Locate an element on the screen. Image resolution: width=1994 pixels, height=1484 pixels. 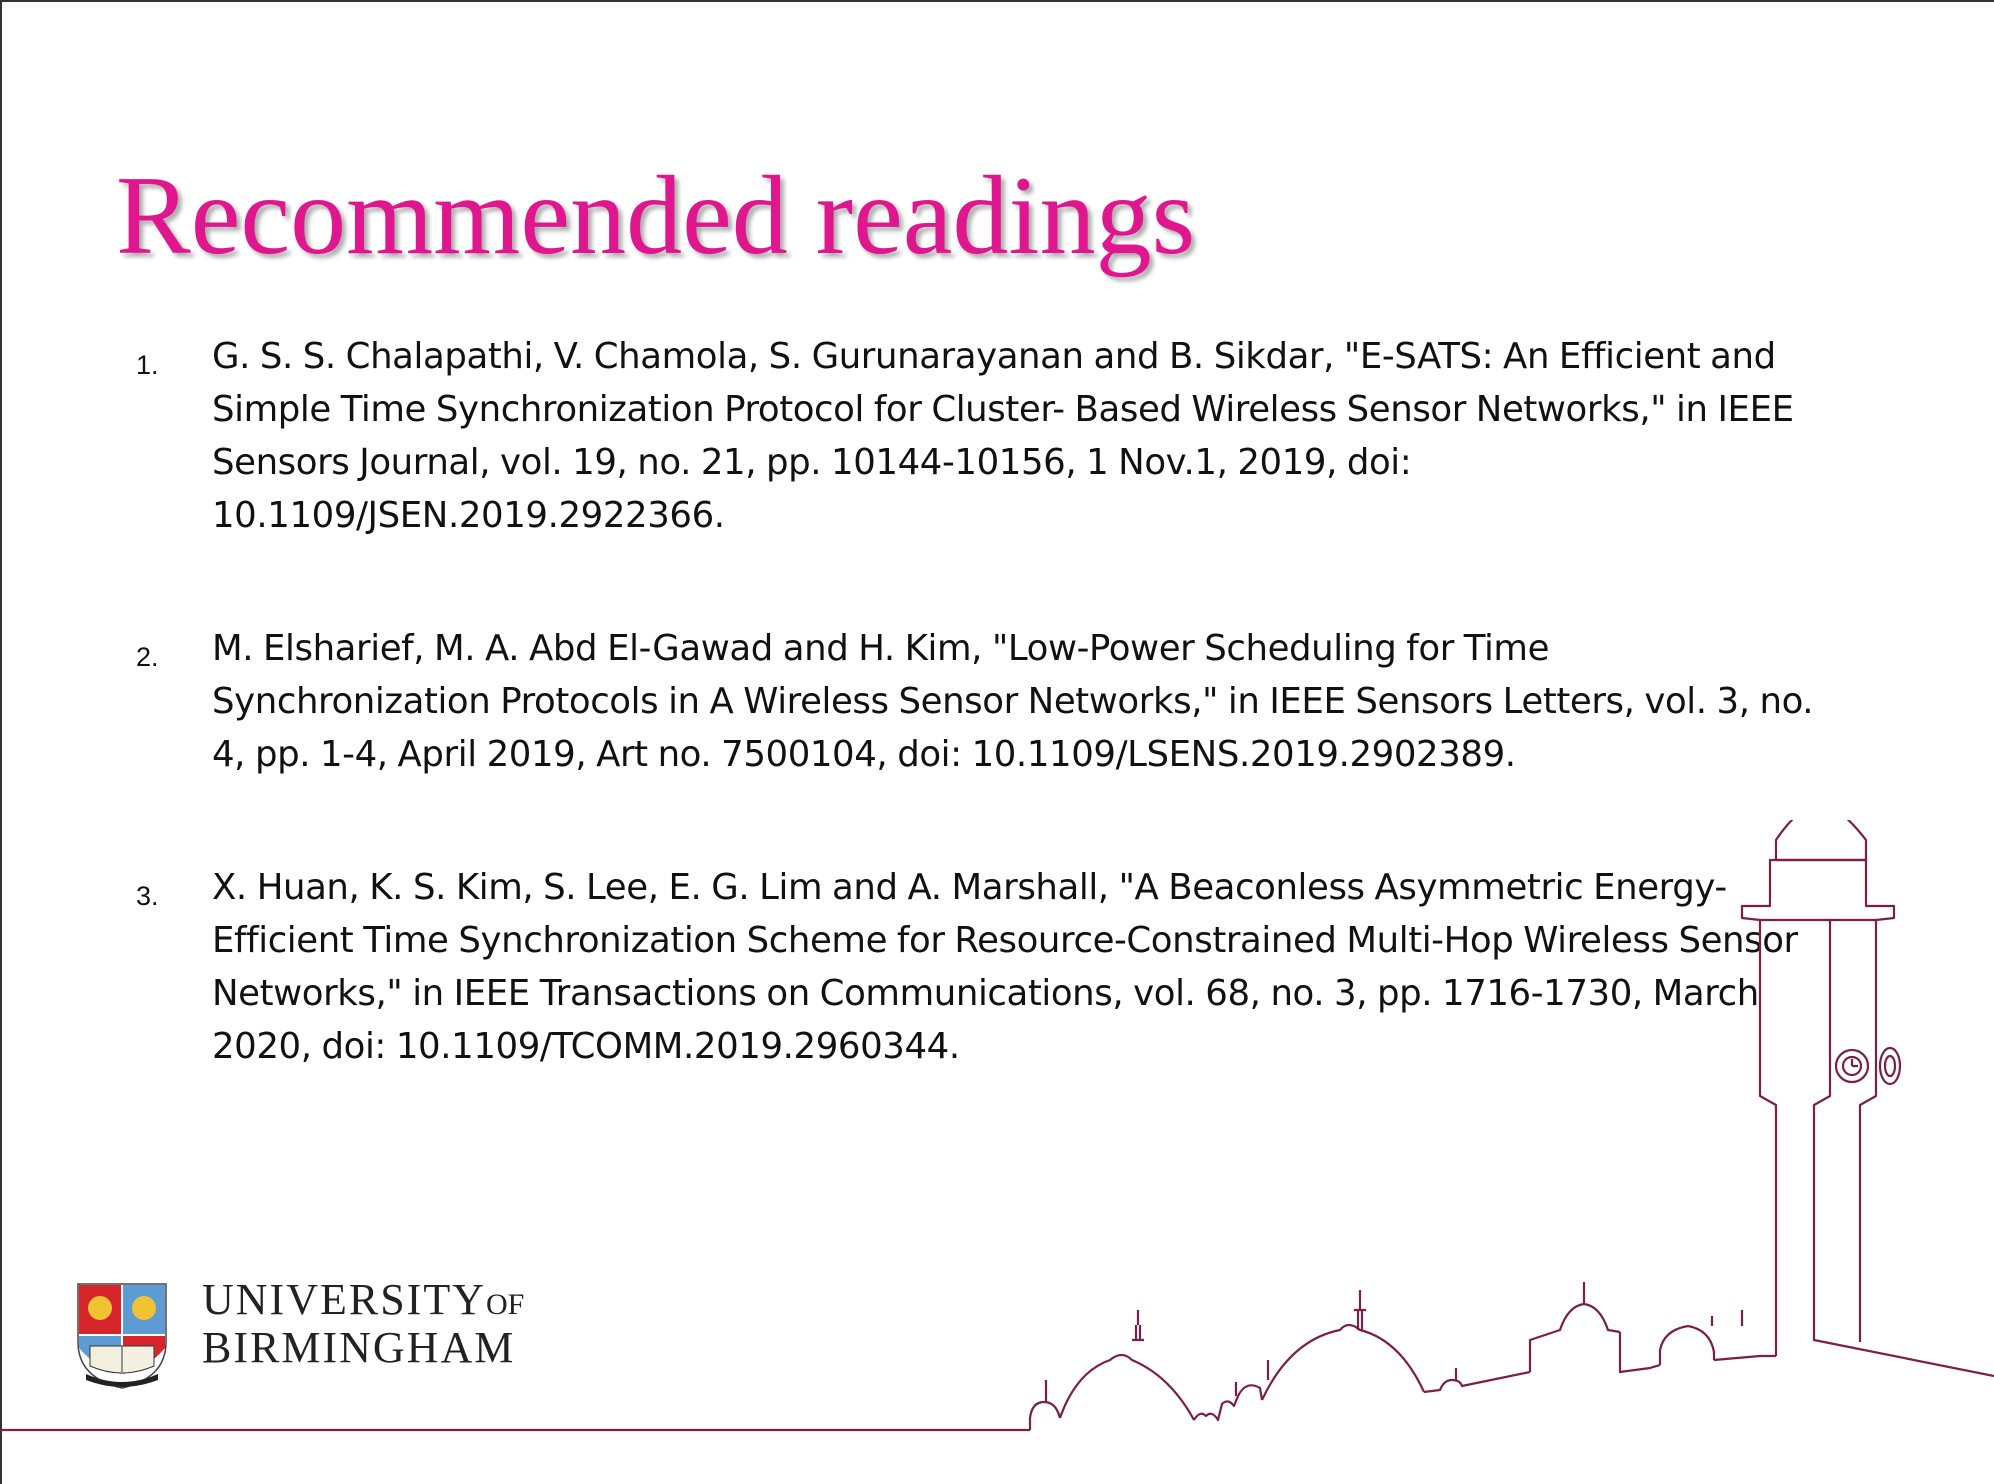
frame-top-border is located at coordinates (997, 1).